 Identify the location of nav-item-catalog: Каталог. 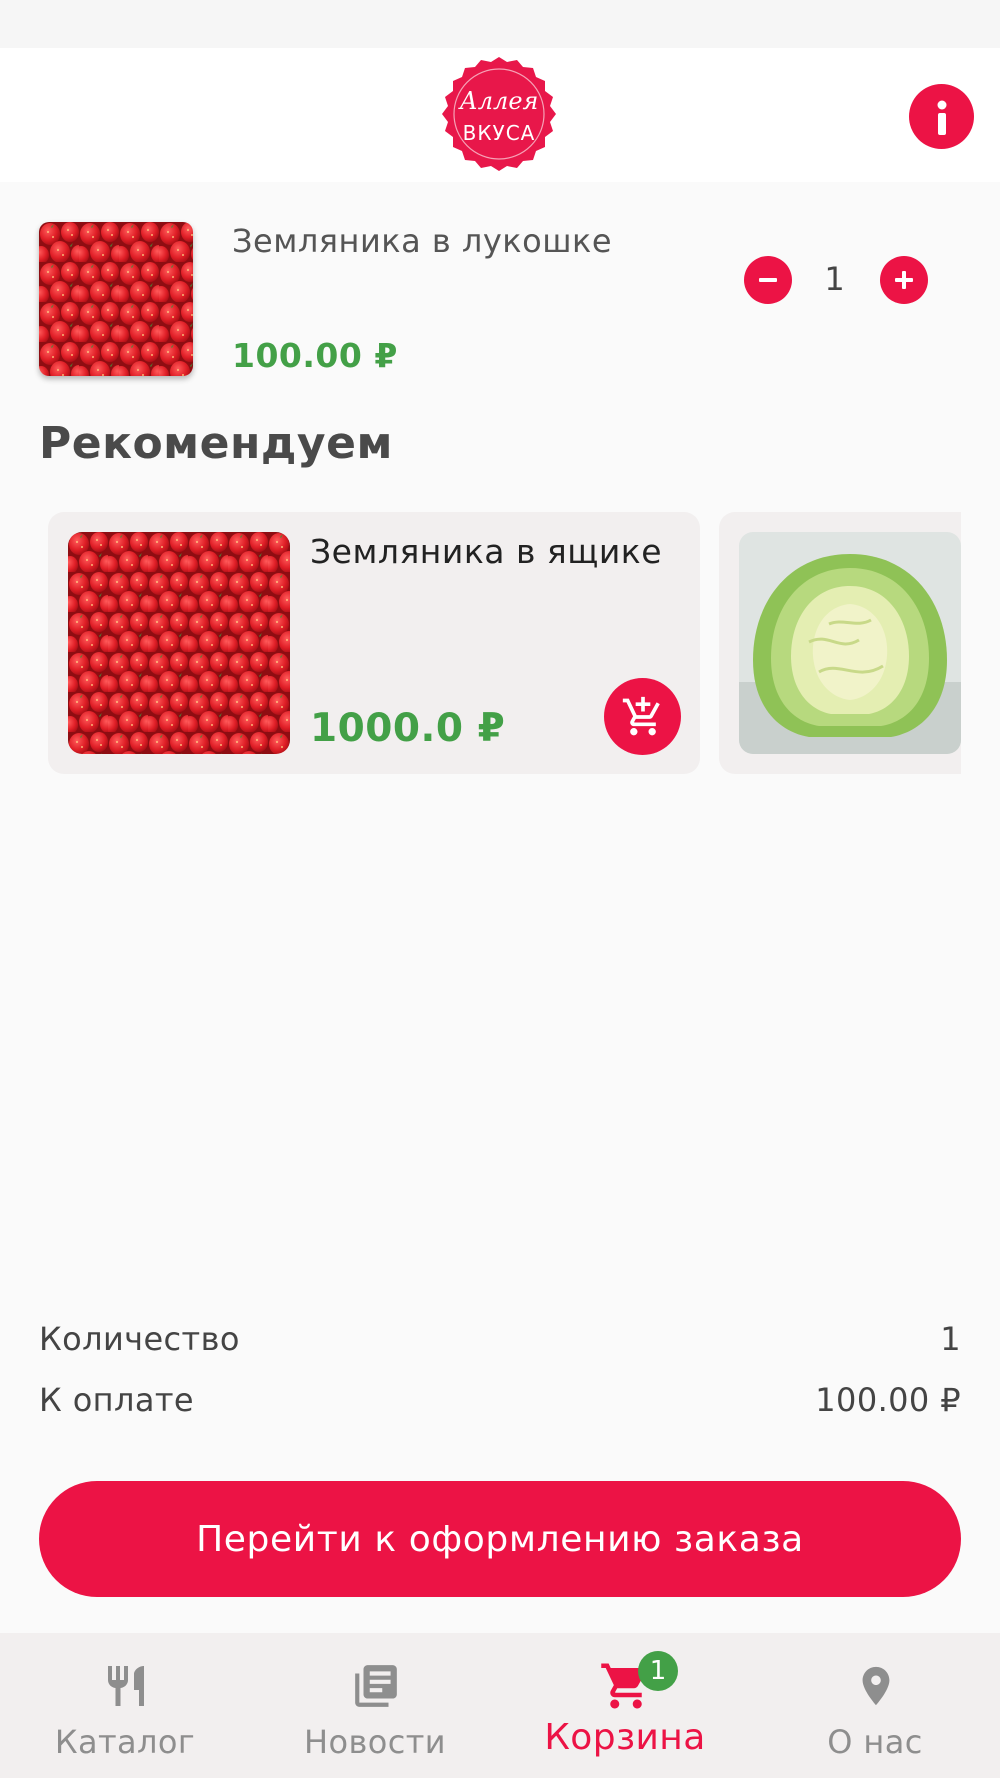
(125, 1705).